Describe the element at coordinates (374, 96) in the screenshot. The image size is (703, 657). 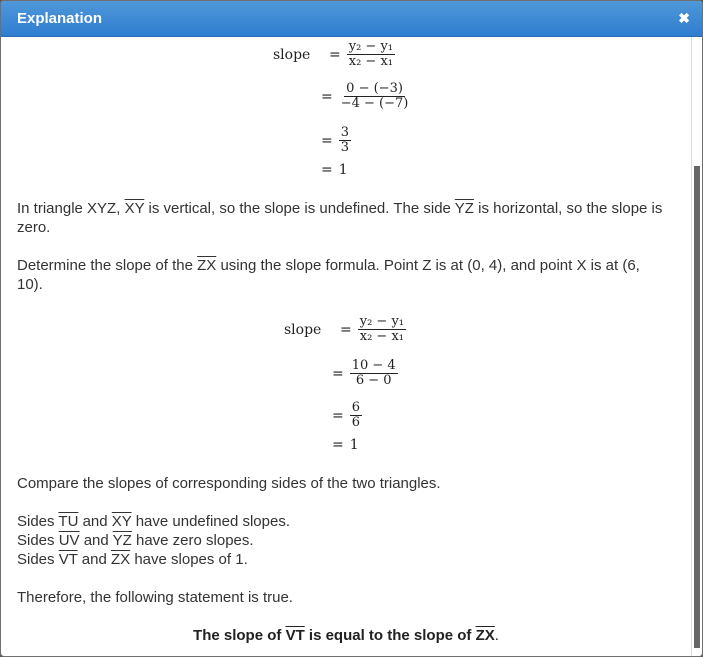
I see `substitution: 0 − (−3) −4 − (−7)` at that location.